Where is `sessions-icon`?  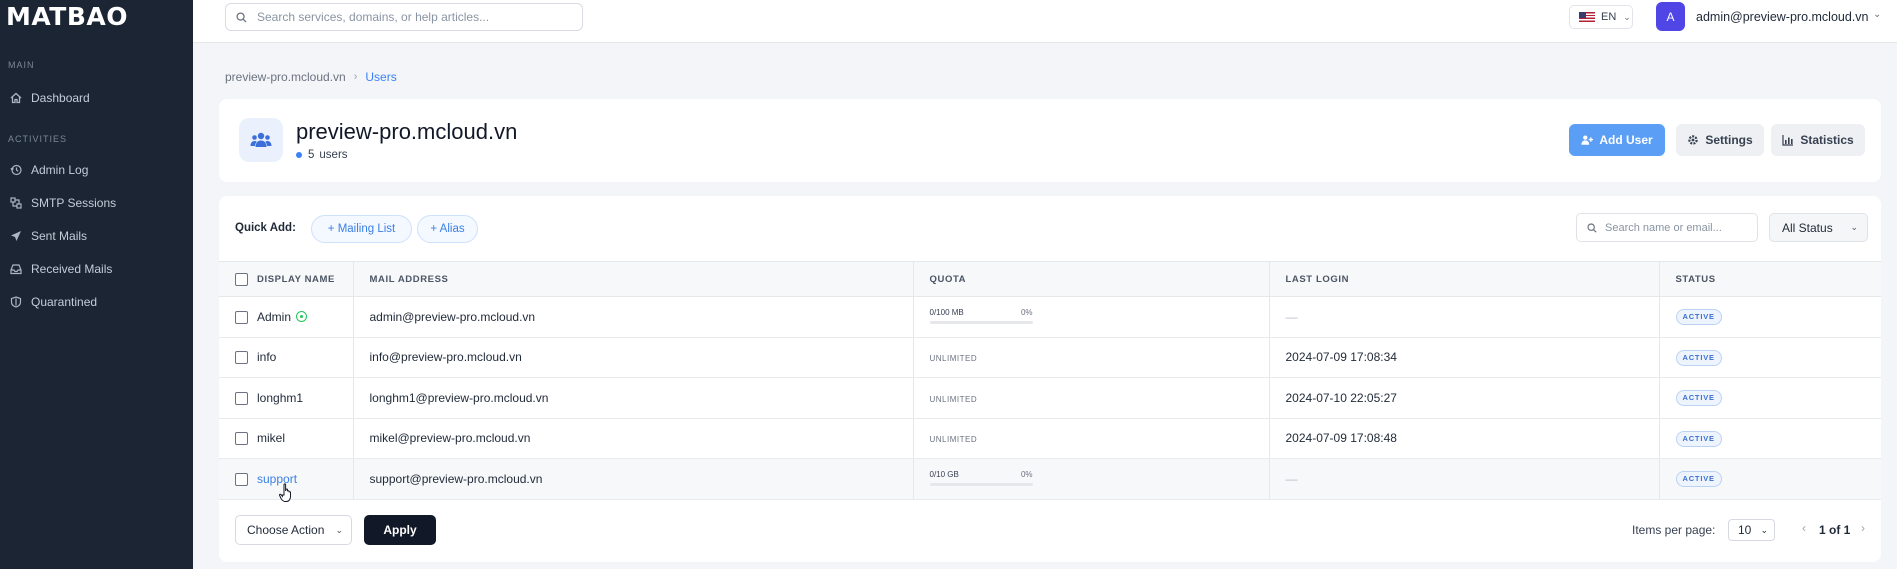
sessions-icon is located at coordinates (16, 203).